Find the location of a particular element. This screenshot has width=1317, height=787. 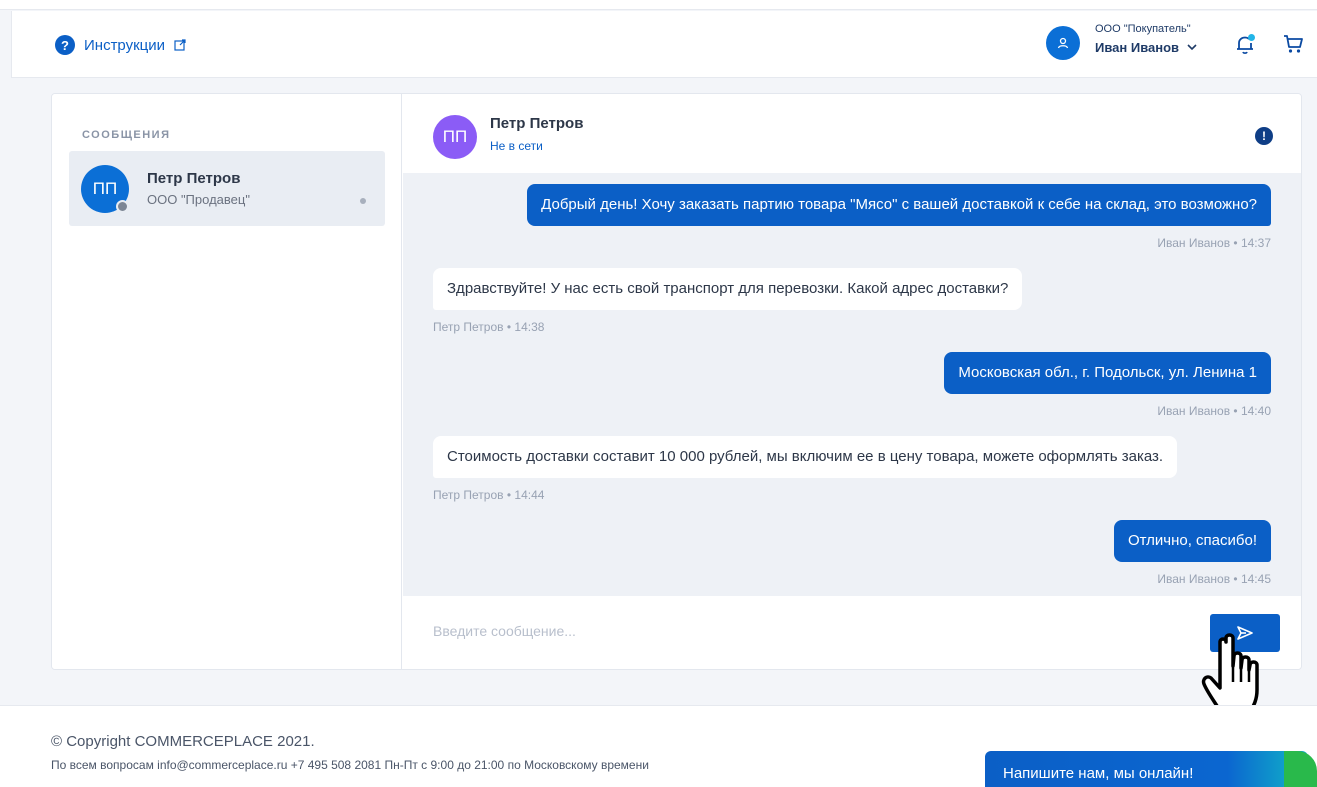

external-link-icon is located at coordinates (180, 45).